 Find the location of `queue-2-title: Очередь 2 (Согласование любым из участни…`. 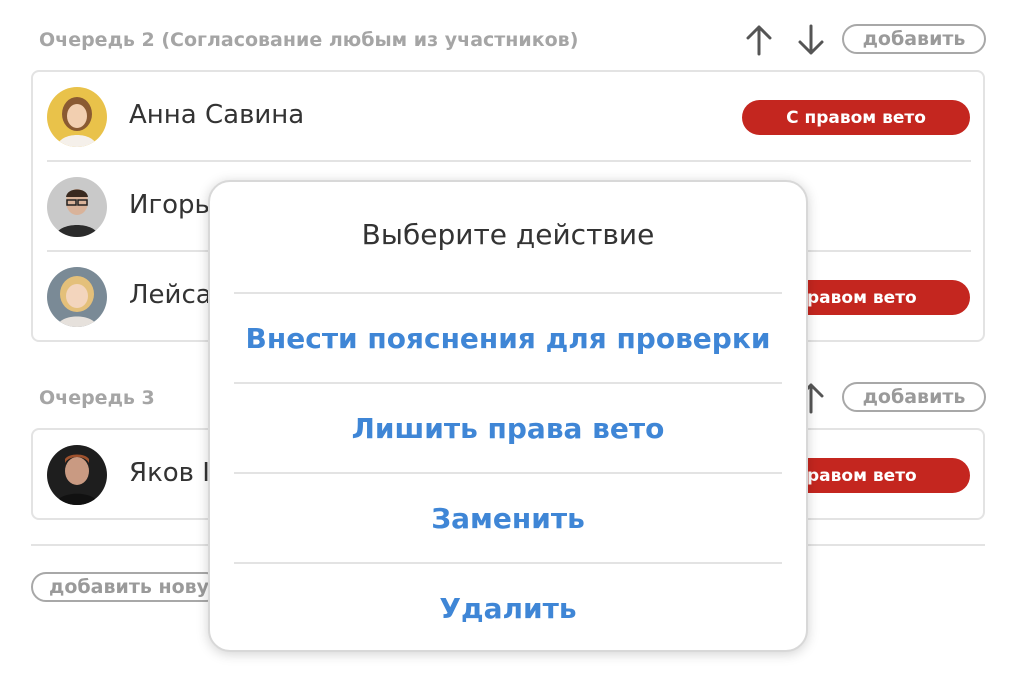

queue-2-title: Очередь 2 (Согласование любым из участни… is located at coordinates (309, 40).